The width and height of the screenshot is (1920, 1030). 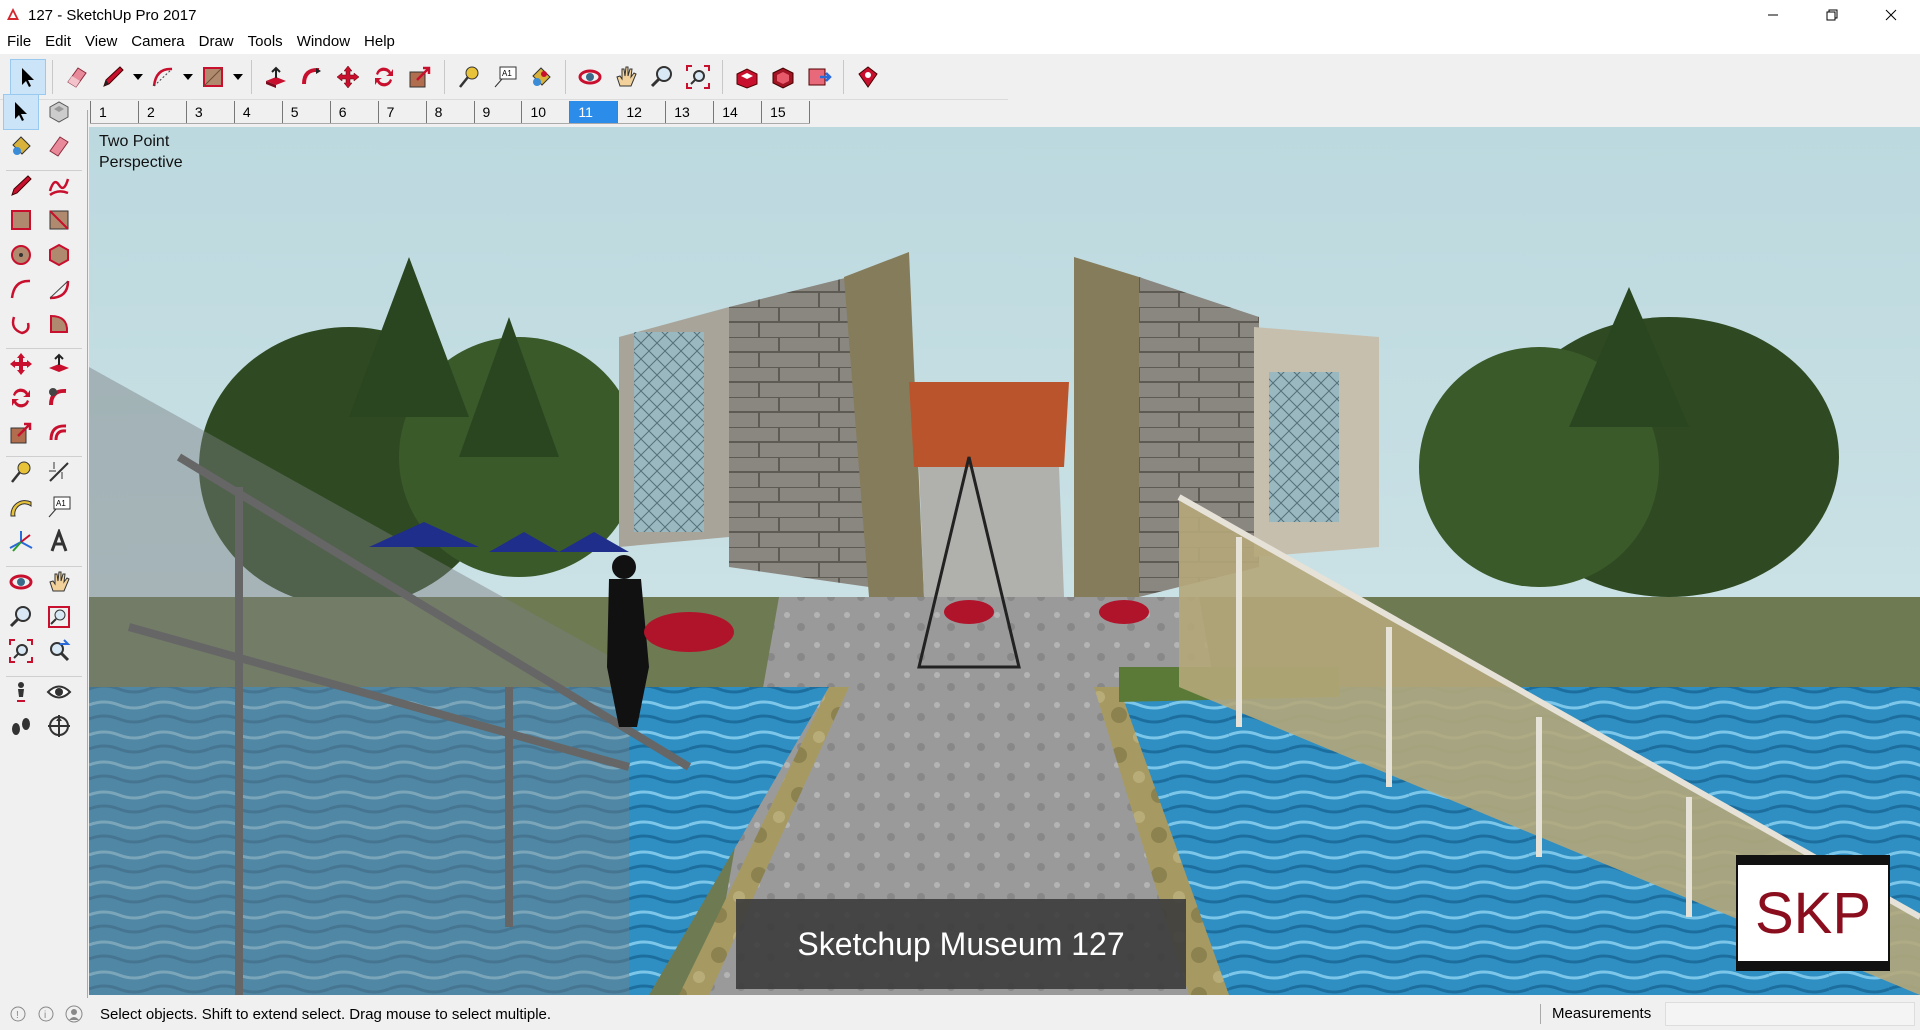 What do you see at coordinates (641, 111) in the screenshot?
I see `scene-tab-12: 12` at bounding box center [641, 111].